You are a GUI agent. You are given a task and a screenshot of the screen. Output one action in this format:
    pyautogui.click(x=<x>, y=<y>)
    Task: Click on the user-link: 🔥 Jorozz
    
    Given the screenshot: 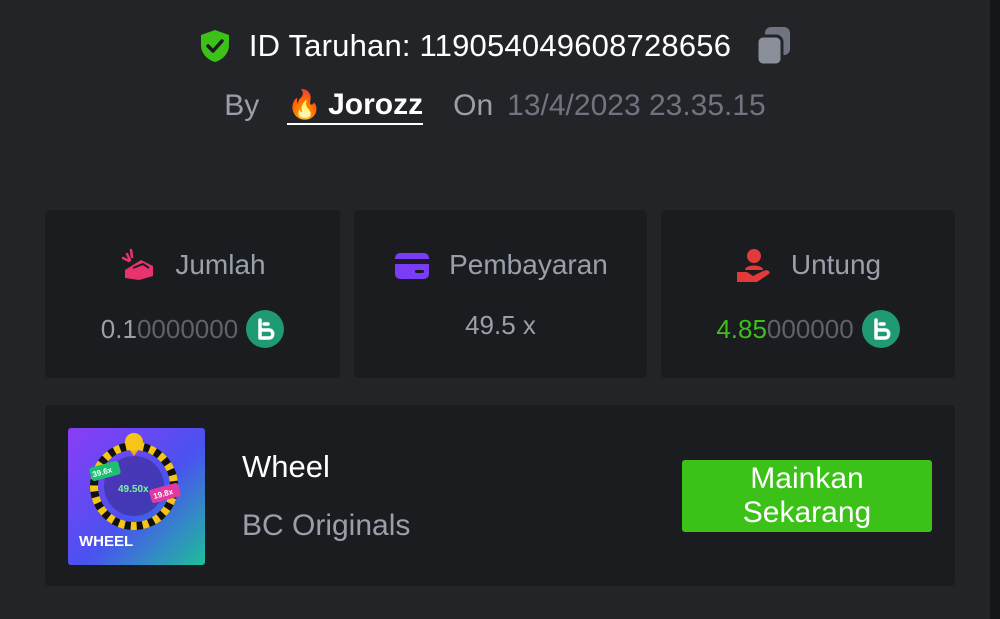 What is the action you would take?
    pyautogui.click(x=355, y=106)
    